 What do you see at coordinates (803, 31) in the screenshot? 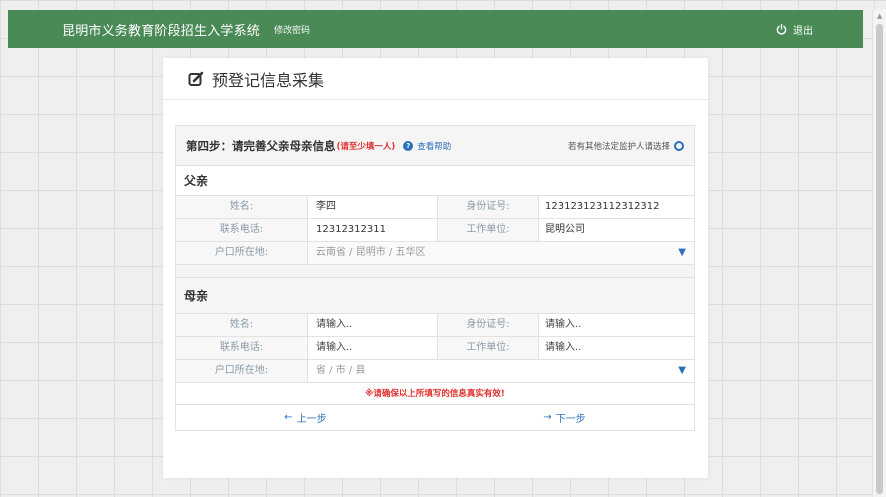
I see `logout-label: 退出` at bounding box center [803, 31].